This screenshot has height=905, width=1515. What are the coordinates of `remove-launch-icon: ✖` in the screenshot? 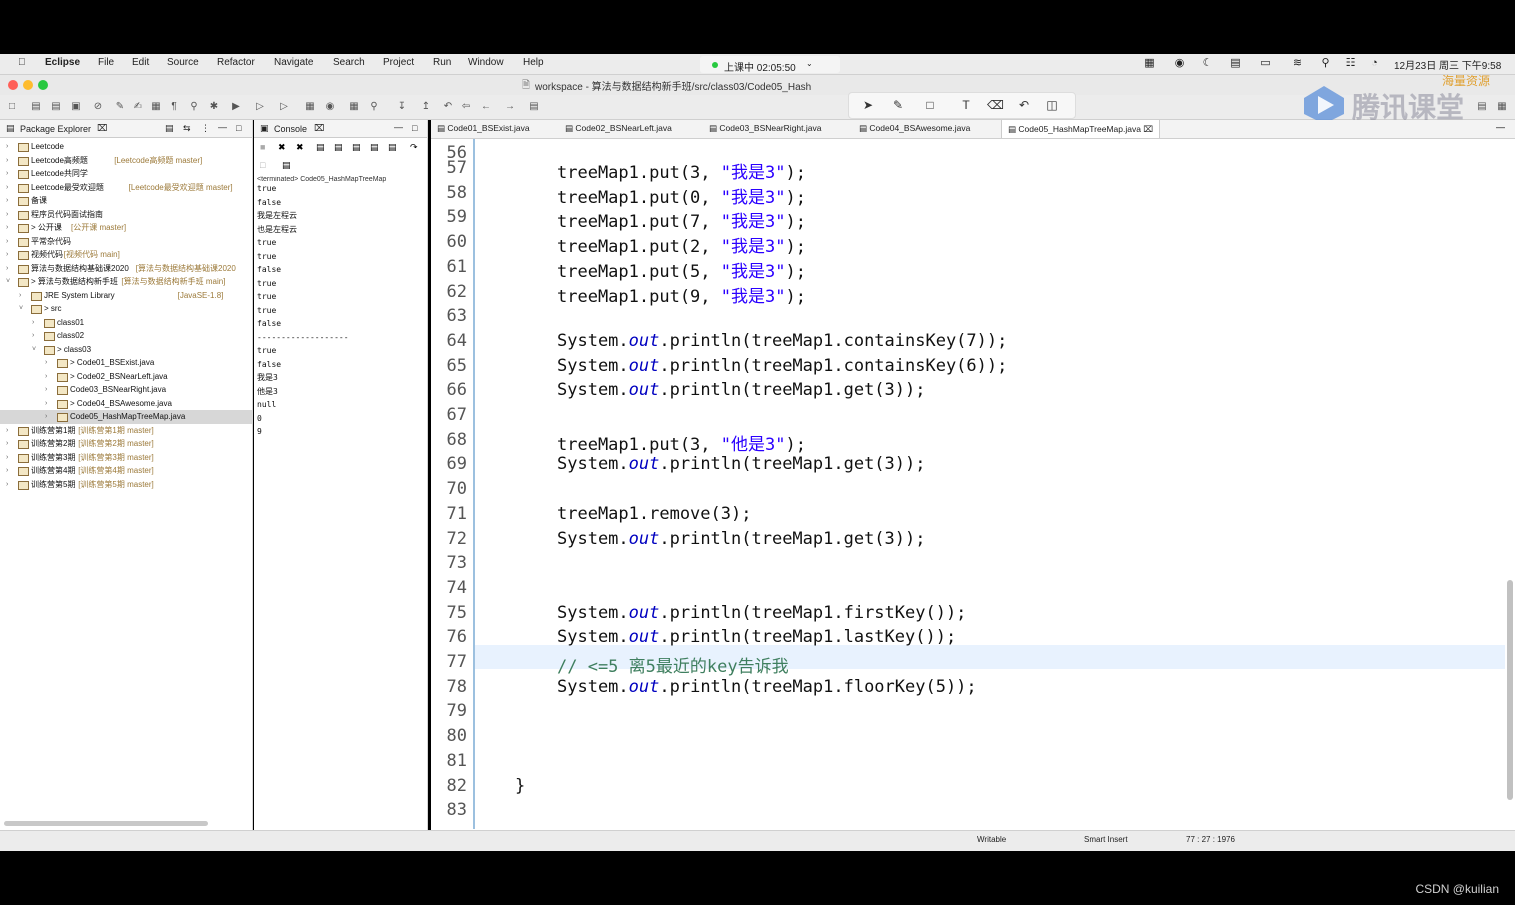 It's located at (282, 147).